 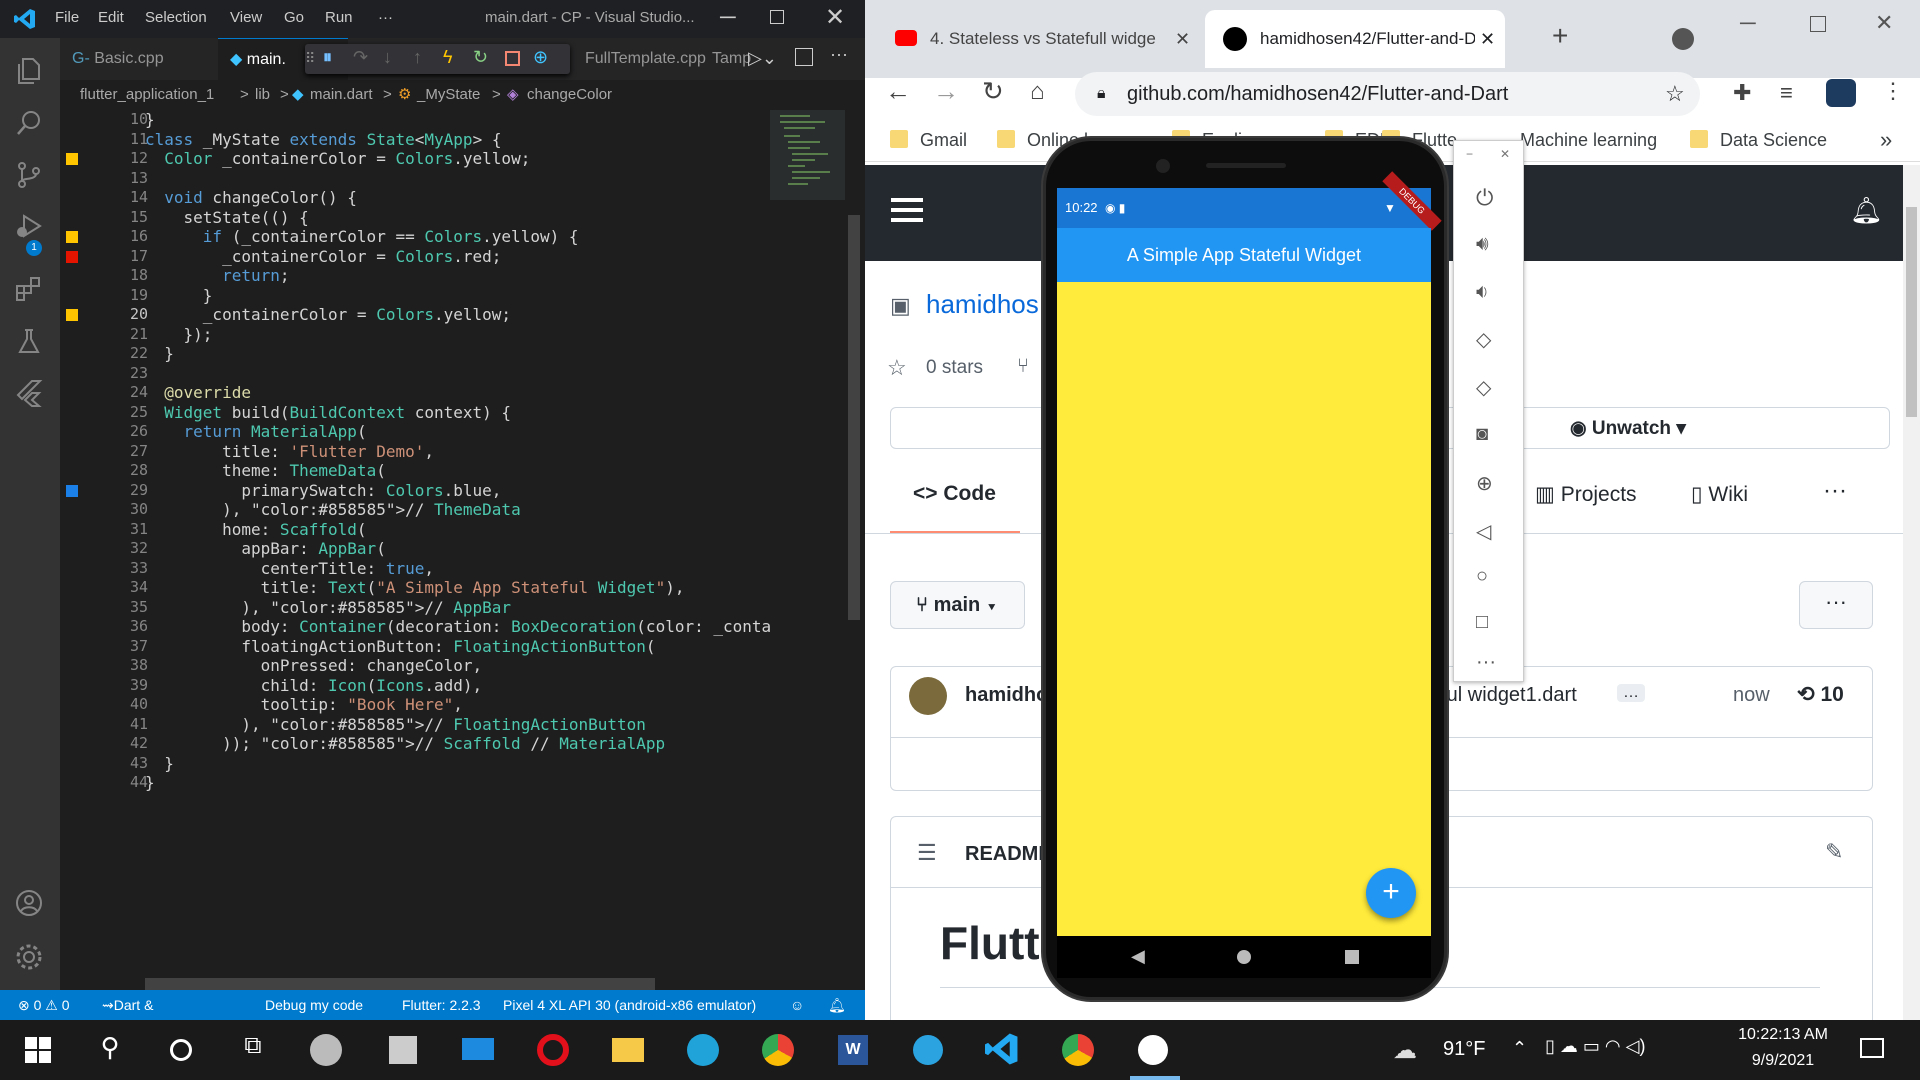 I want to click on hamburger-menu-icon, so click(x=907, y=200).